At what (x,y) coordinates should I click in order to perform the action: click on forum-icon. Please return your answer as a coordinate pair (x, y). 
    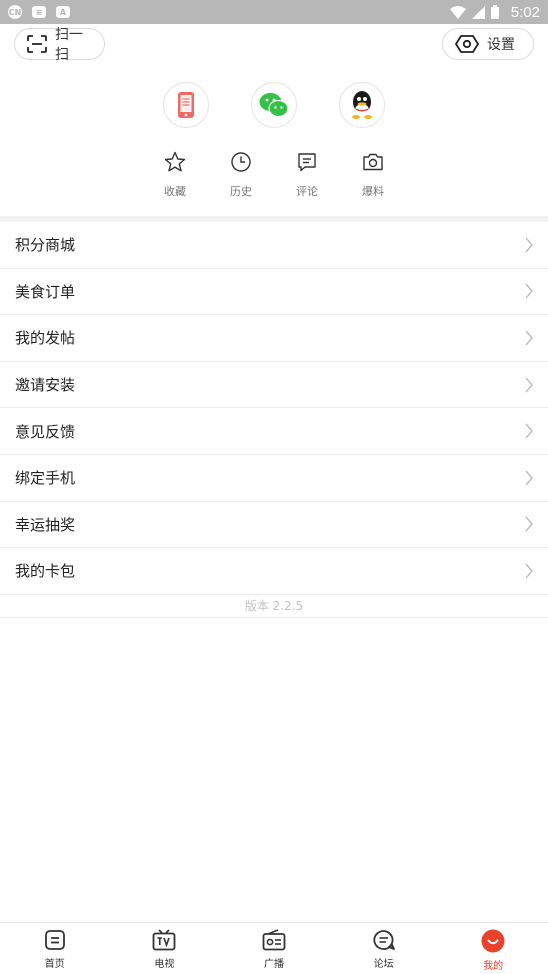
    Looking at the image, I should click on (383, 940).